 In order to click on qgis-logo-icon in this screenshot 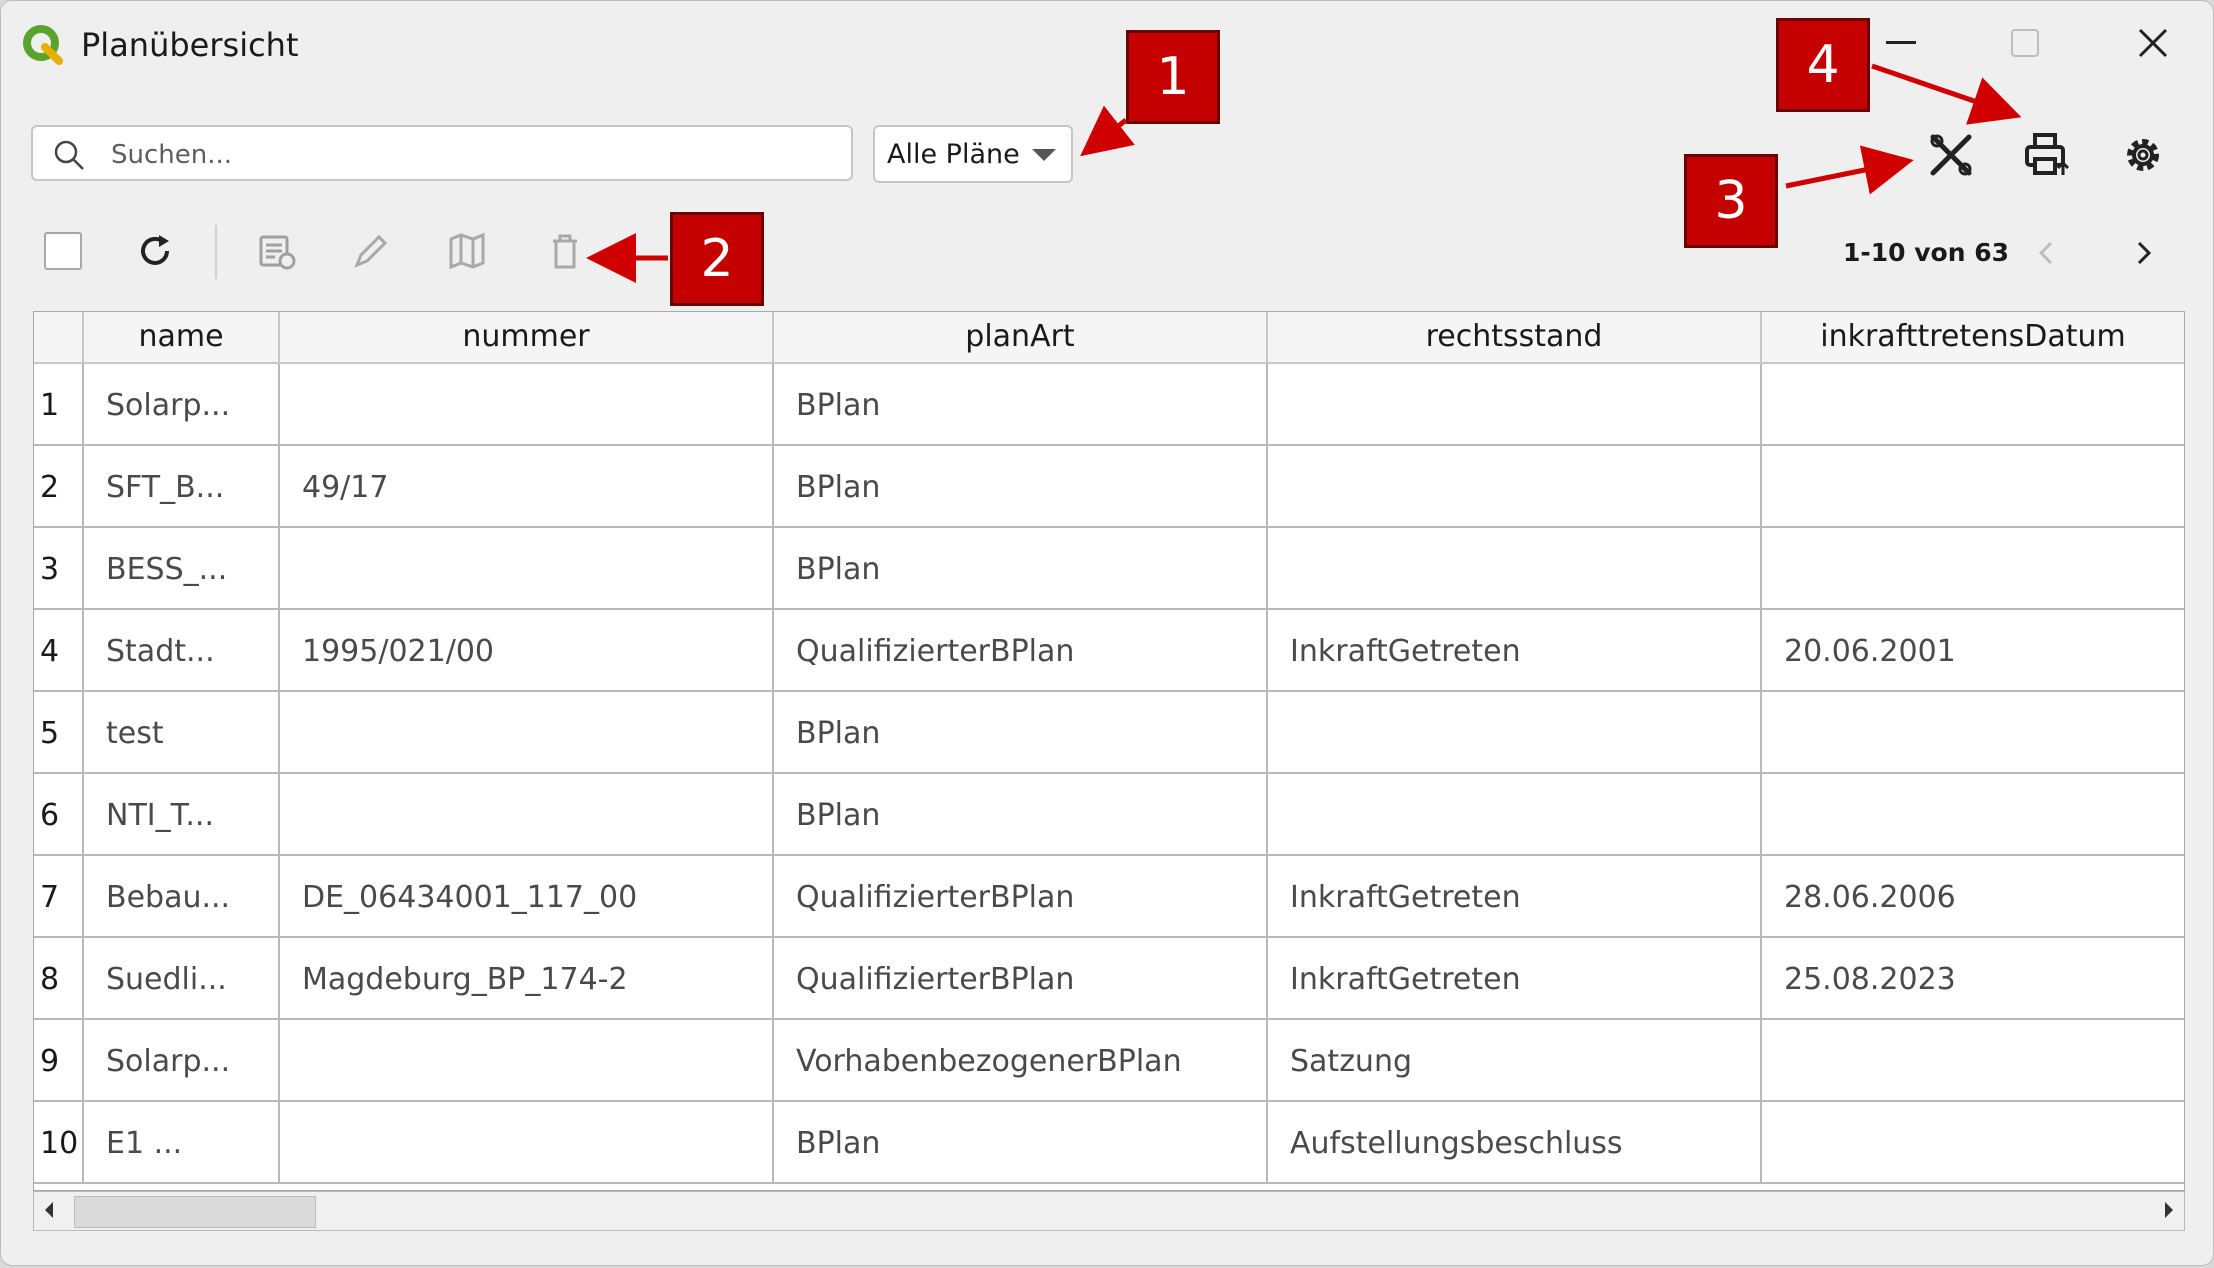, I will do `click(43, 45)`.